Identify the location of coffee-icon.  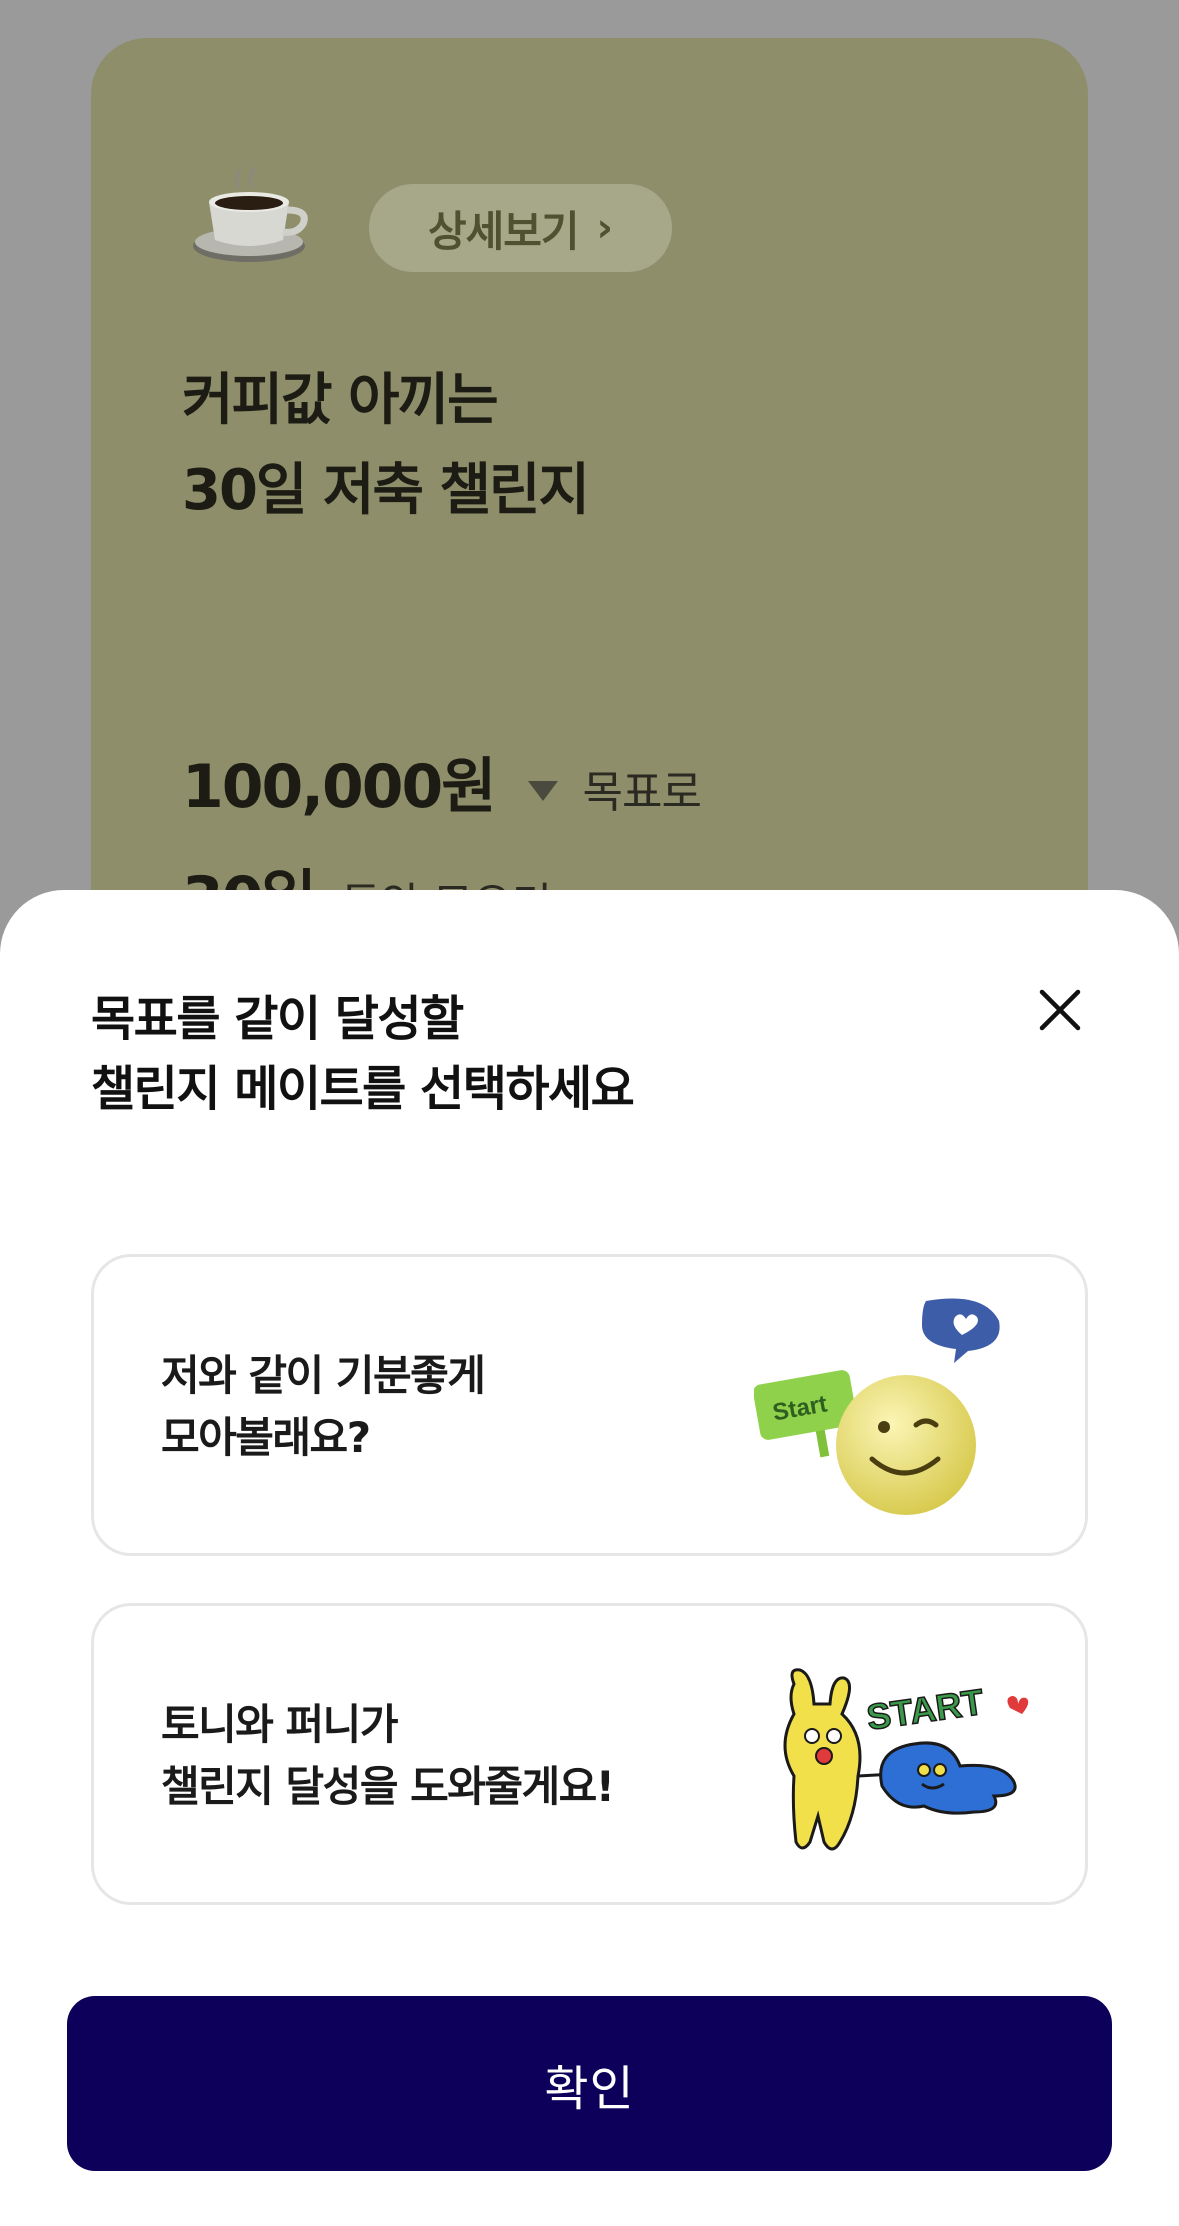
(249, 214).